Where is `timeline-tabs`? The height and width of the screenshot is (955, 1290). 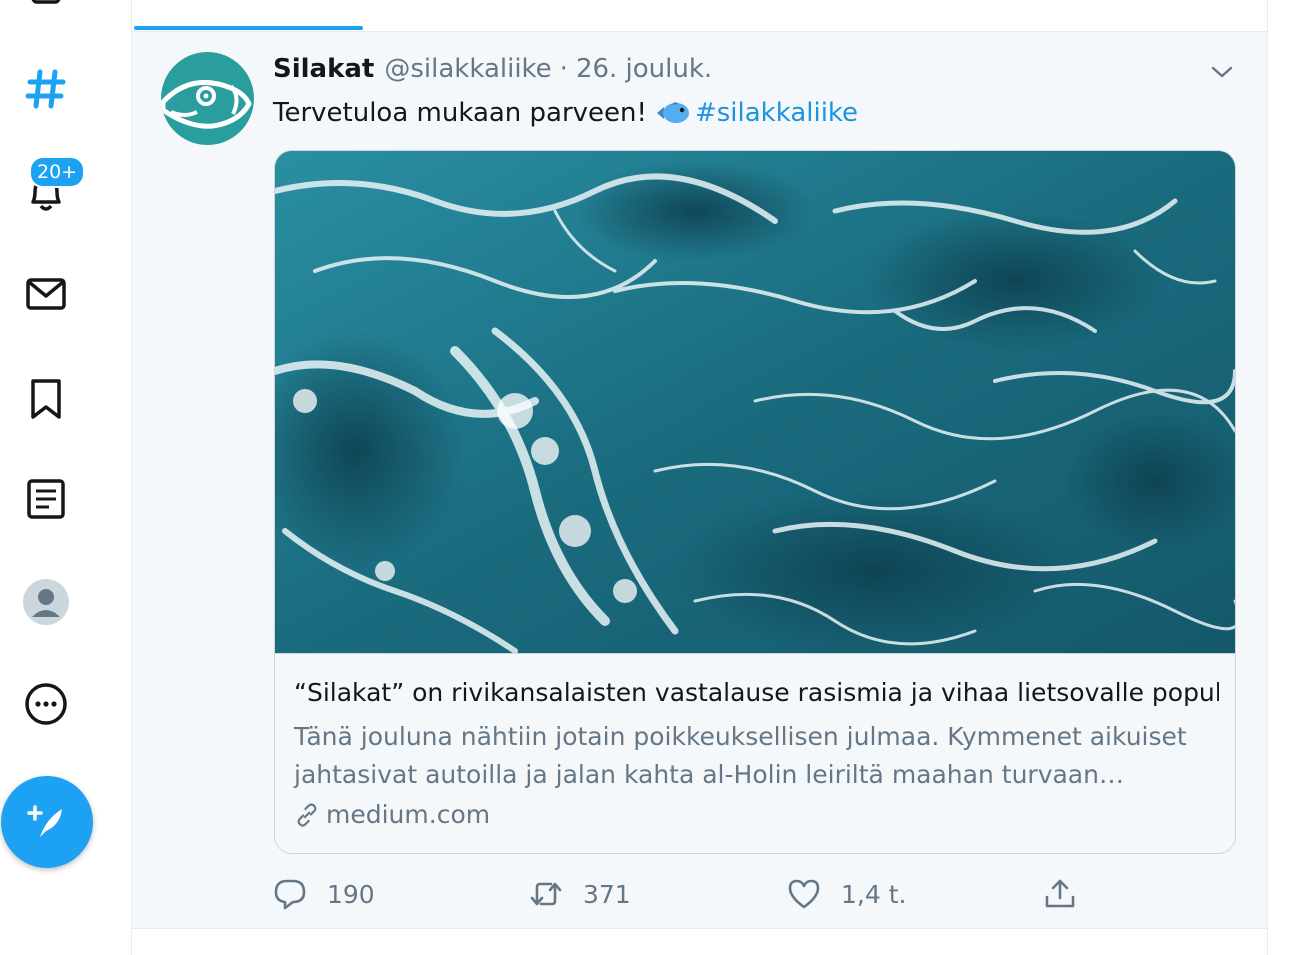 timeline-tabs is located at coordinates (699, 16).